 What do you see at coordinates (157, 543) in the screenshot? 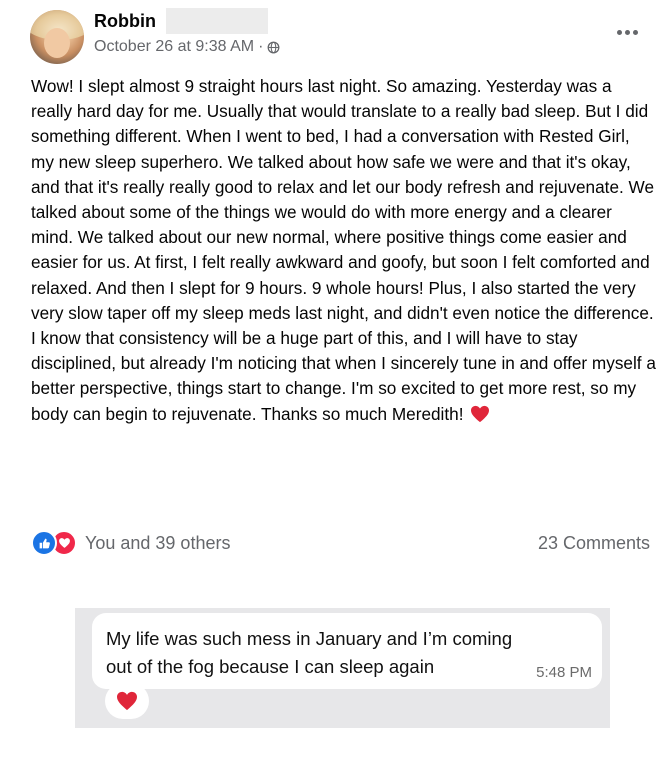
I see `reactions-label: You and 39 others` at bounding box center [157, 543].